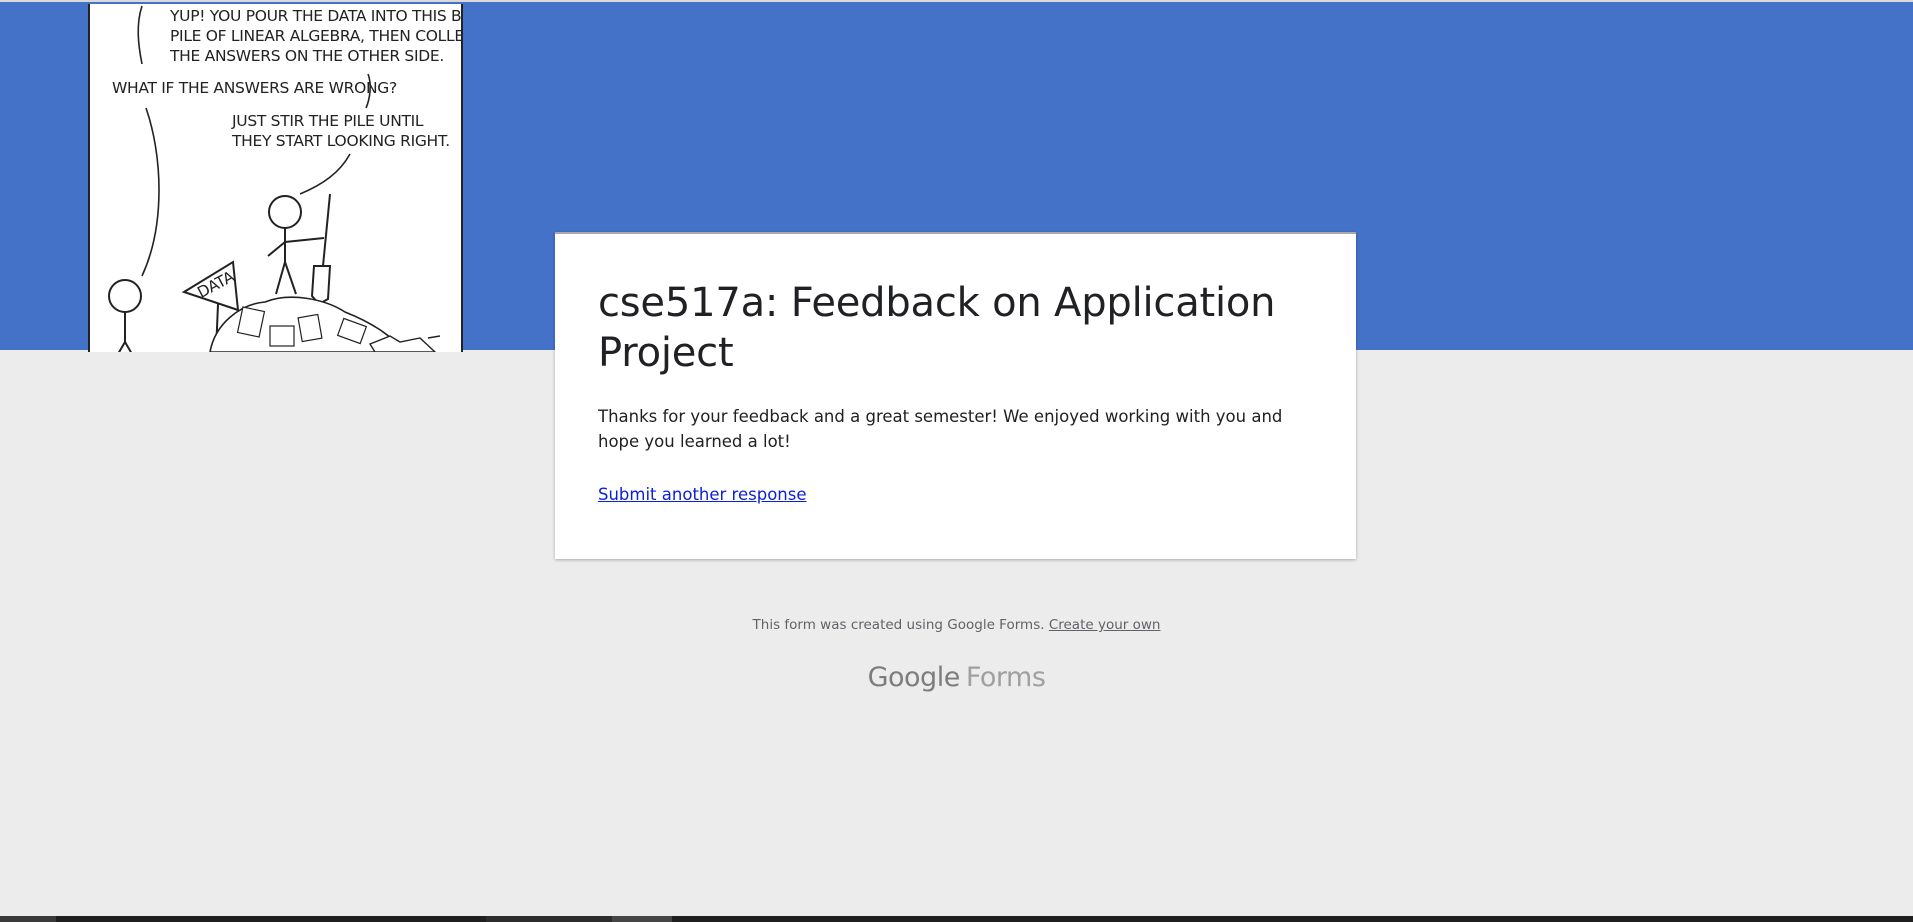 The height and width of the screenshot is (922, 1913). I want to click on forms-wordmark: Forms, so click(1005, 677).